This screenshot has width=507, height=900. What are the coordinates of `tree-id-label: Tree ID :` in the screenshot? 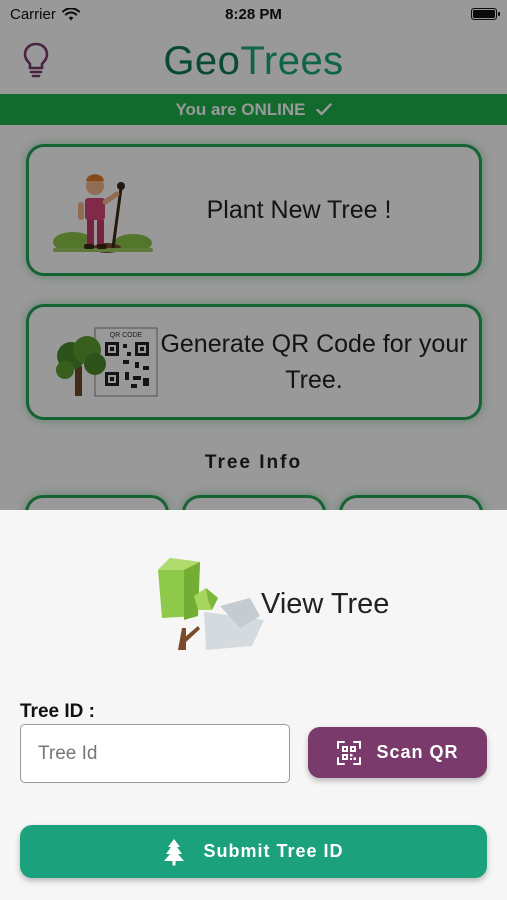 It's located at (57, 711).